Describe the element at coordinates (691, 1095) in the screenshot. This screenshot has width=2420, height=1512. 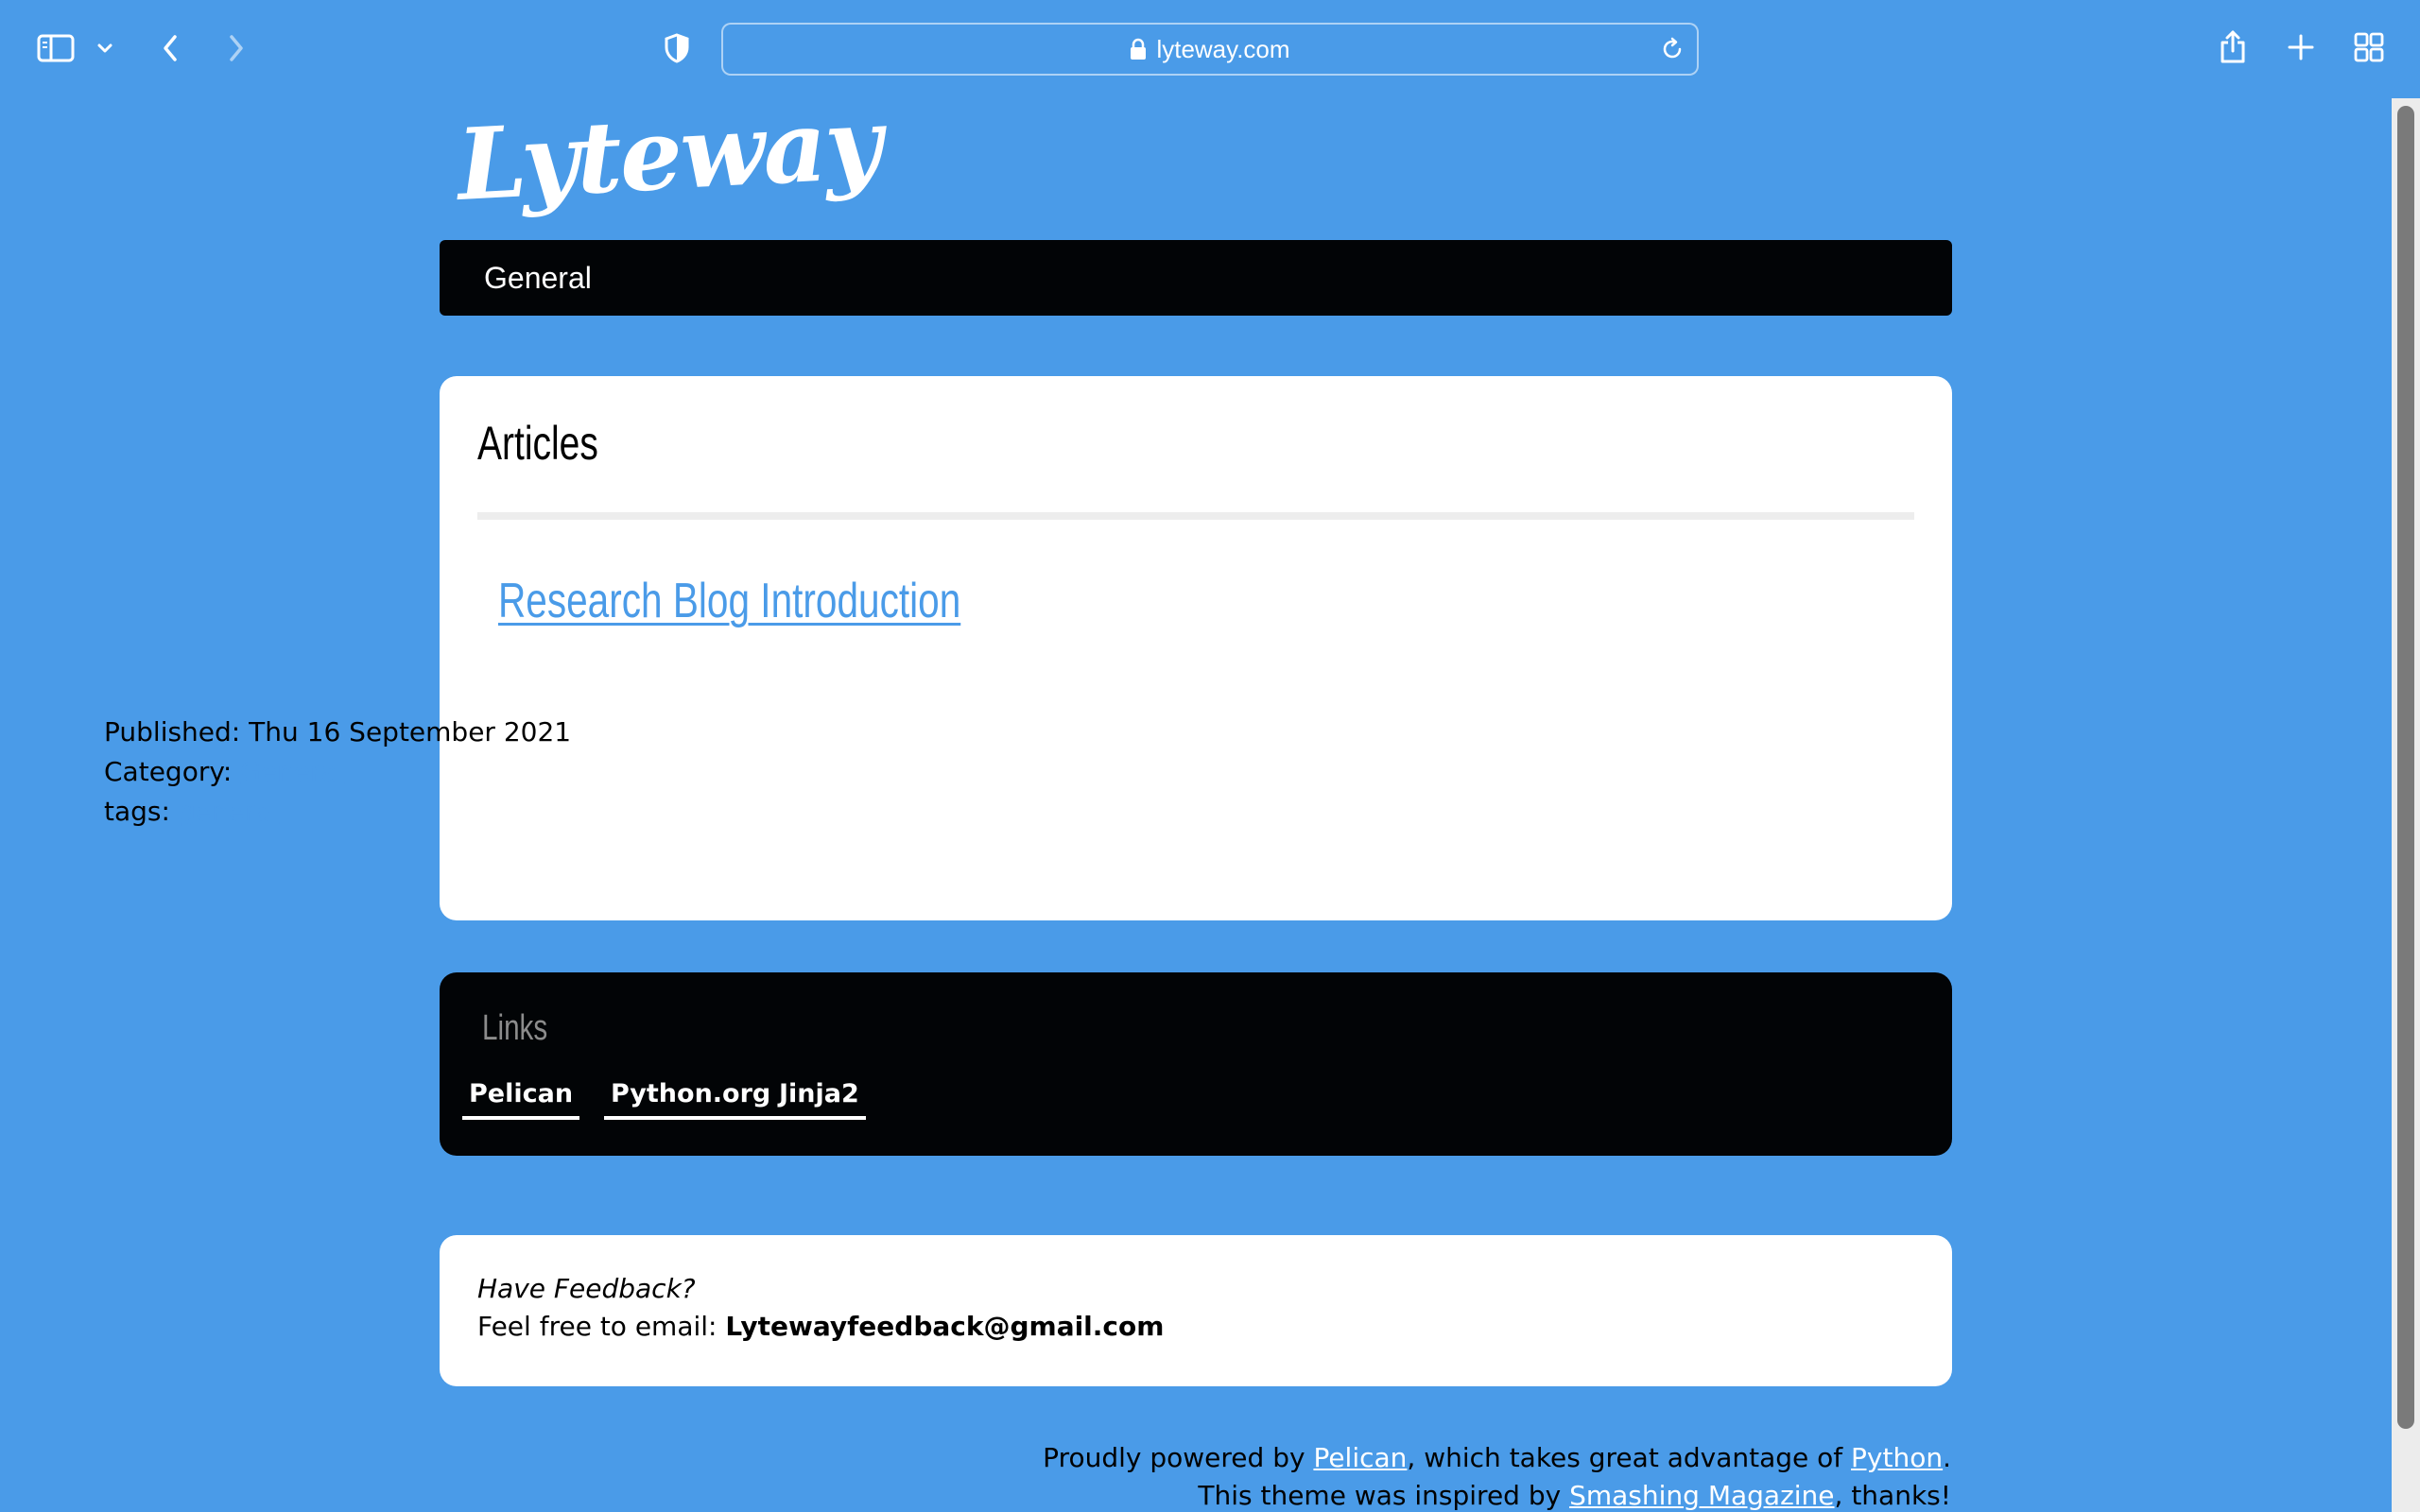
I see `link-python-org: Python.org` at that location.